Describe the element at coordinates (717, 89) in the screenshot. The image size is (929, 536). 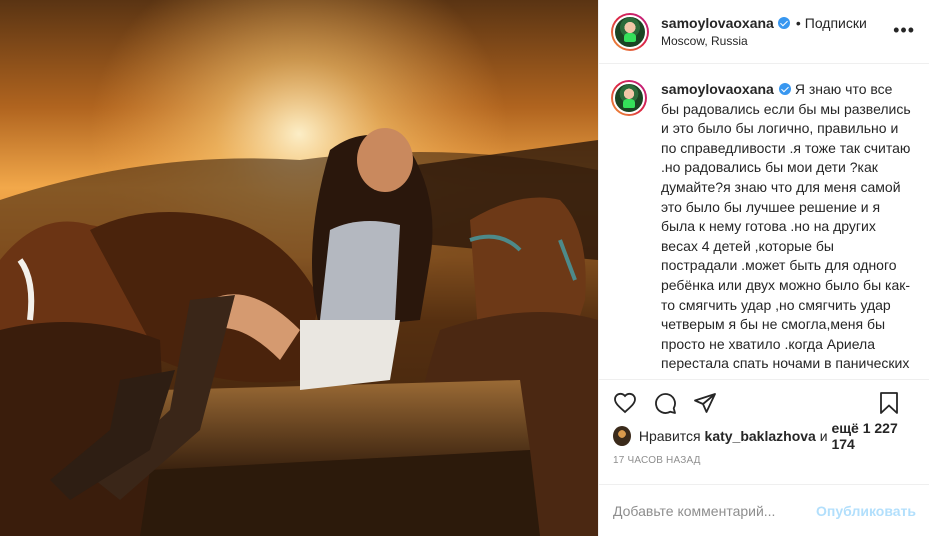
I see `caption-username: samoylovaoxana` at that location.